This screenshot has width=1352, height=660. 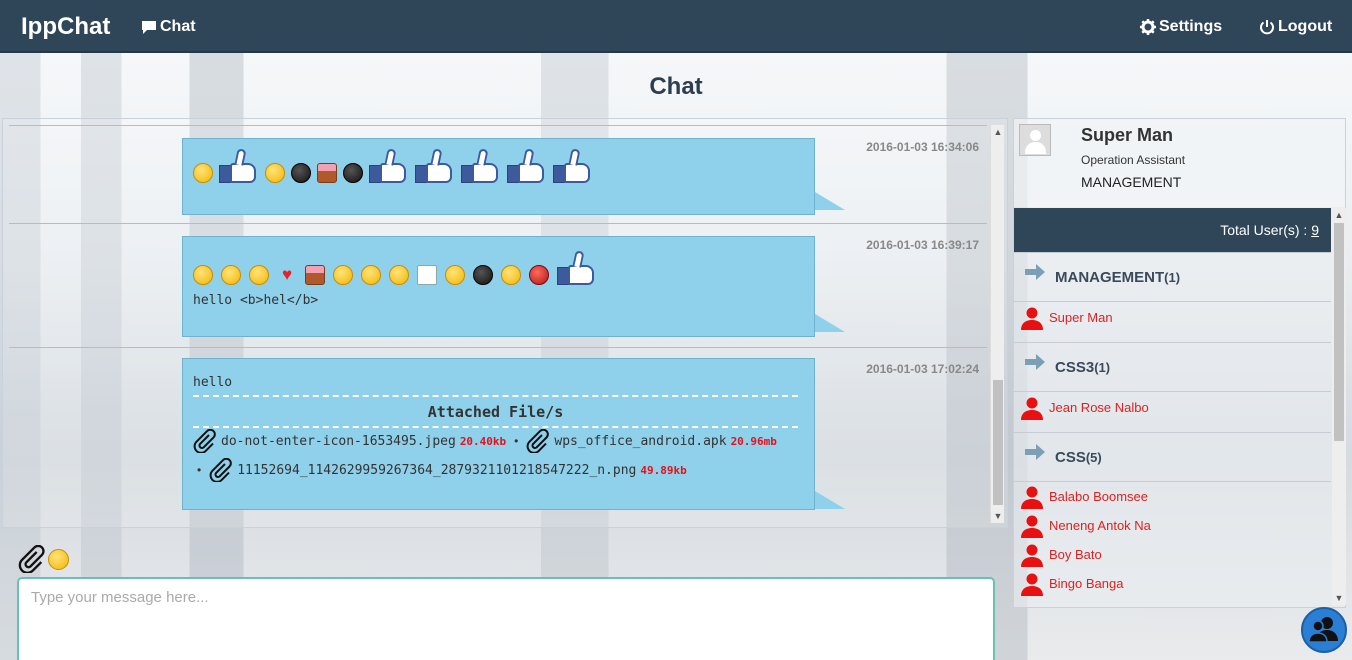 What do you see at coordinates (301, 173) in the screenshot?
I see `dark-face-emoji-icon` at bounding box center [301, 173].